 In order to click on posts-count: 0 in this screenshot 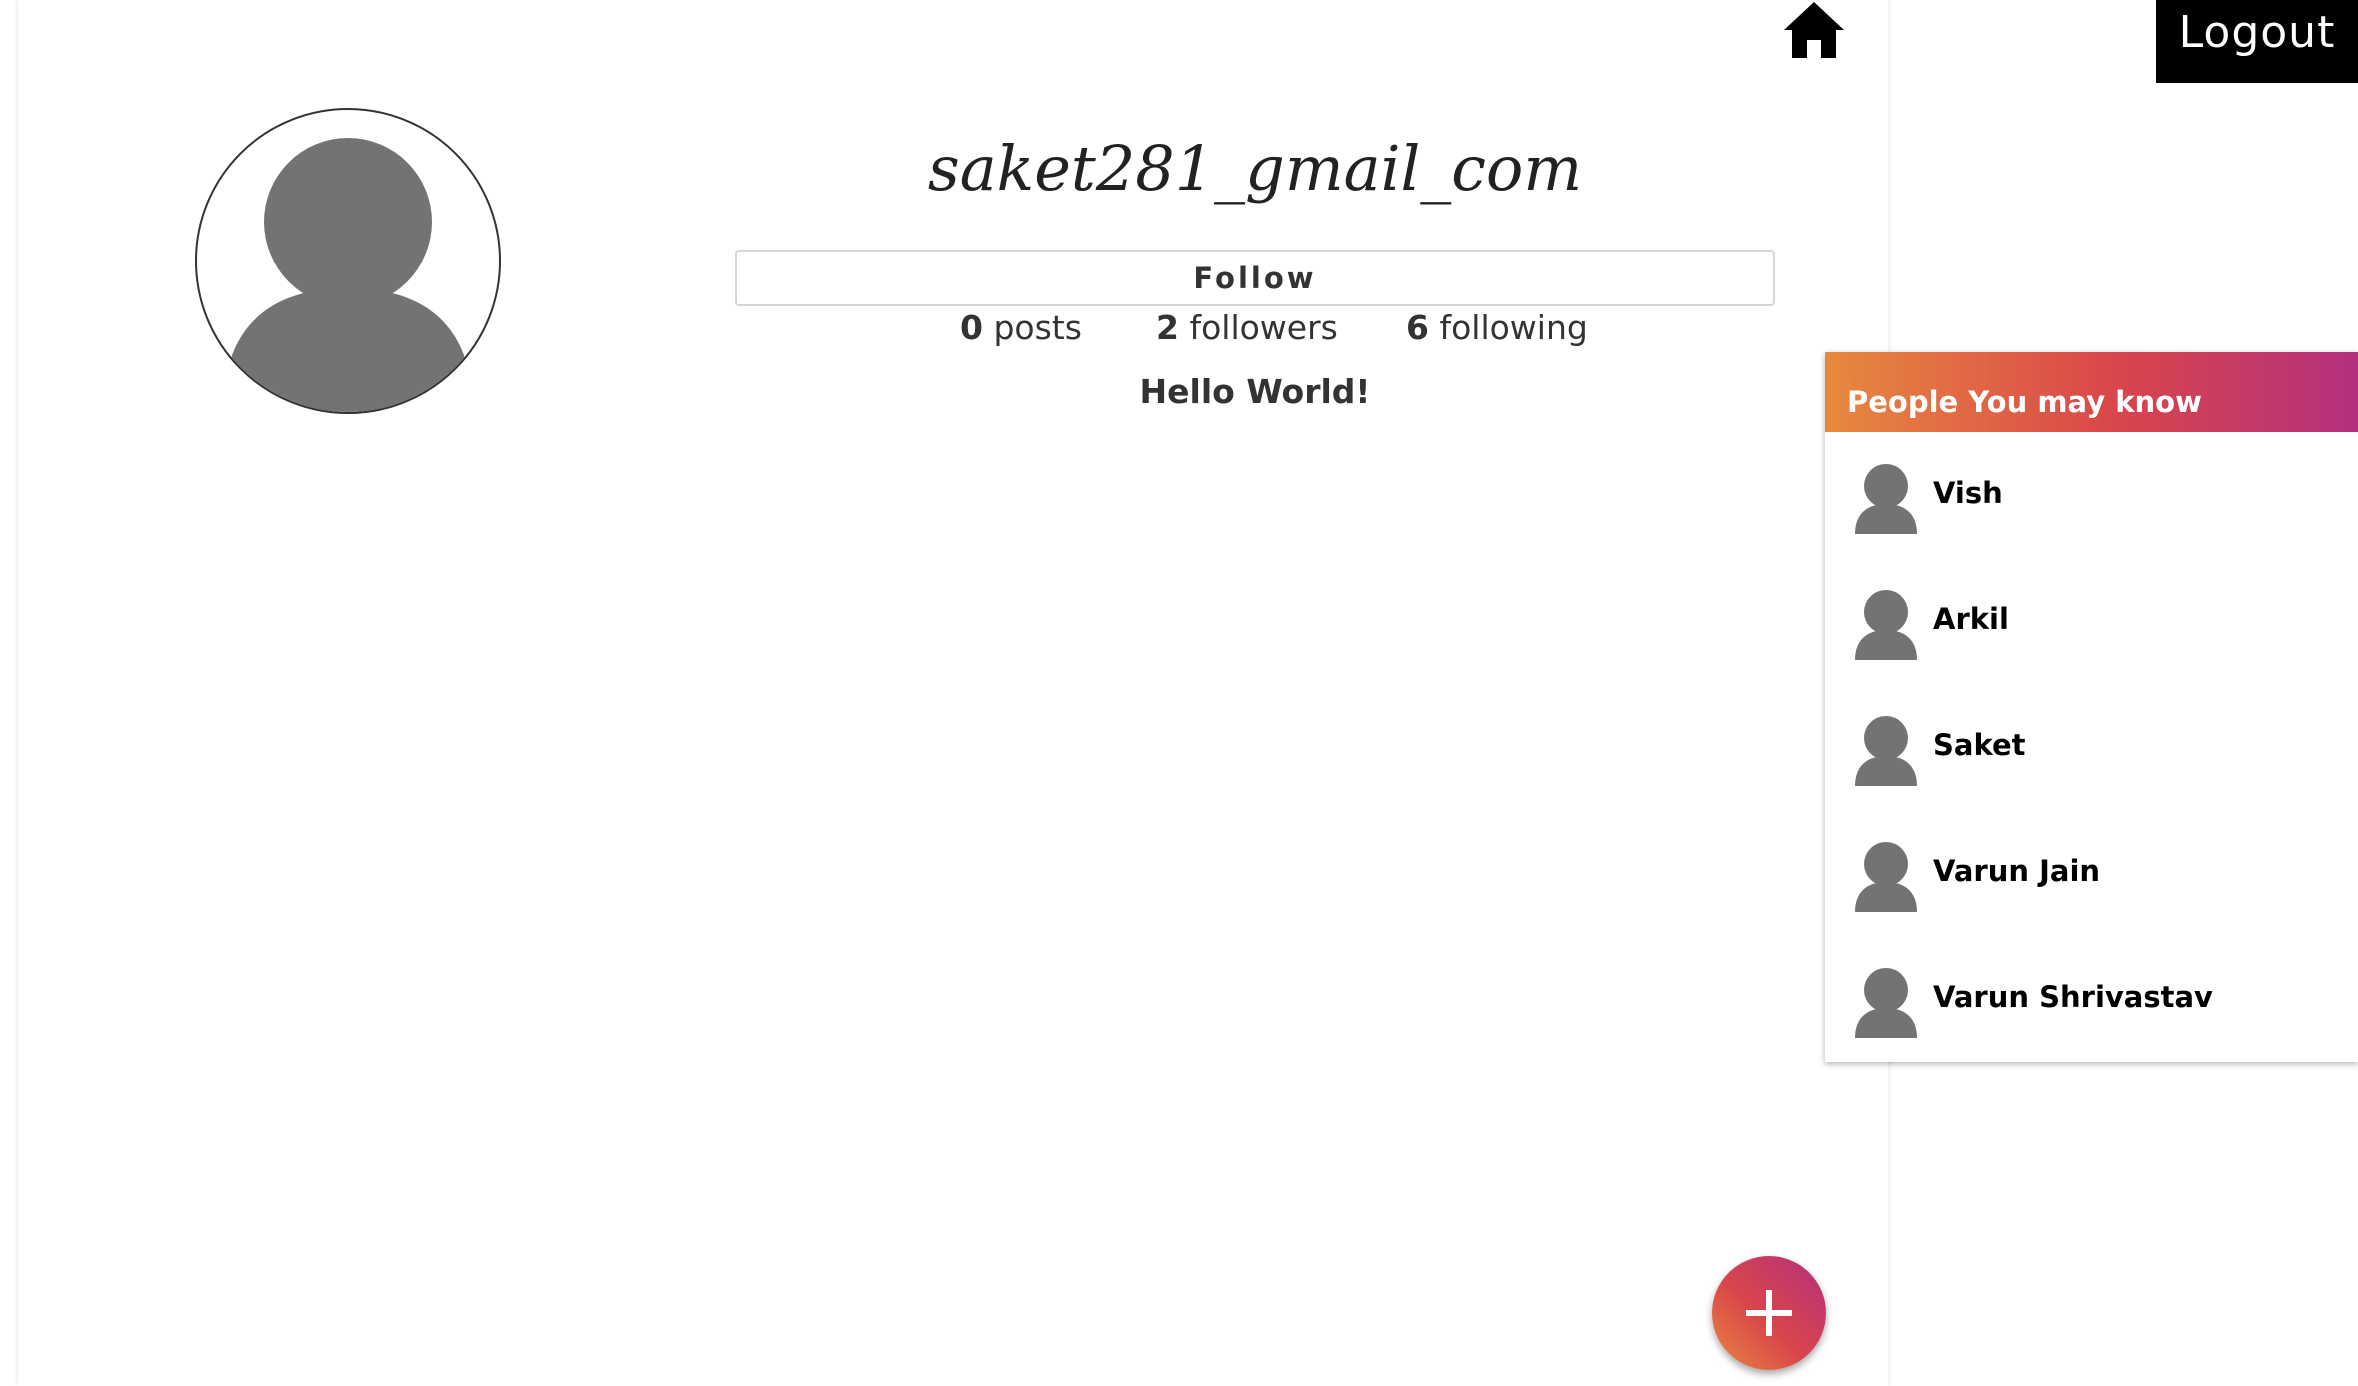, I will do `click(971, 327)`.